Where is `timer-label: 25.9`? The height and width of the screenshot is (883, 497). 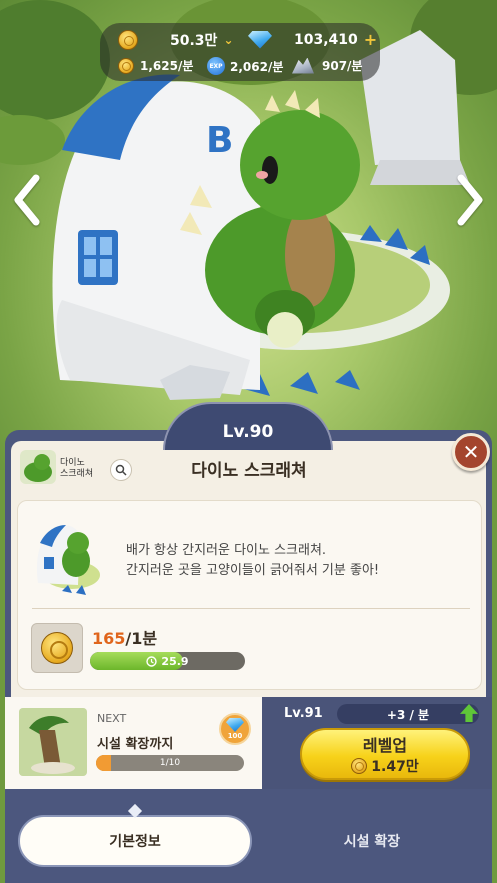
timer-label: 25.9 is located at coordinates (167, 661).